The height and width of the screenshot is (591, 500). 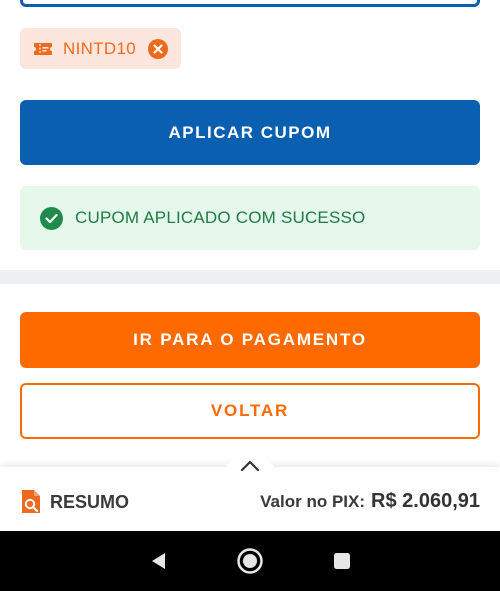 I want to click on close-circle-icon, so click(x=157, y=48).